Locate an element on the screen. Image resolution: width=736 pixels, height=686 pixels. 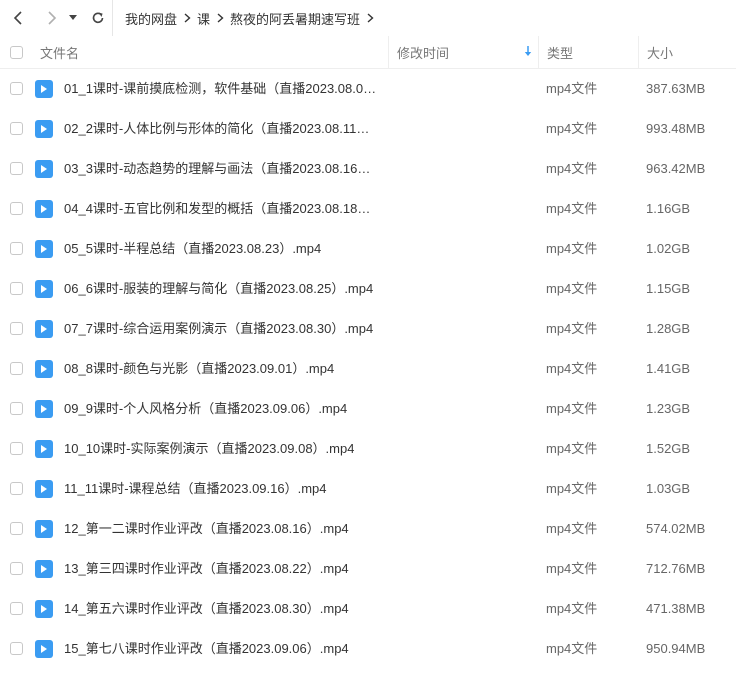
file-name: 08_8课时-颜色与光影（直播2023.09.01）.mp4 is located at coordinates (199, 369).